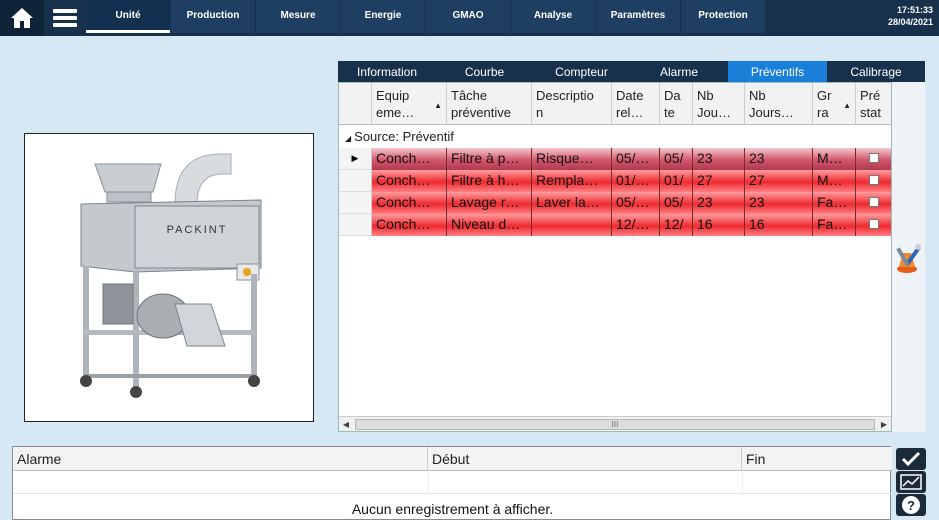 This screenshot has width=939, height=520. What do you see at coordinates (298, 16) in the screenshot?
I see `tab-mesure: Mesure` at bounding box center [298, 16].